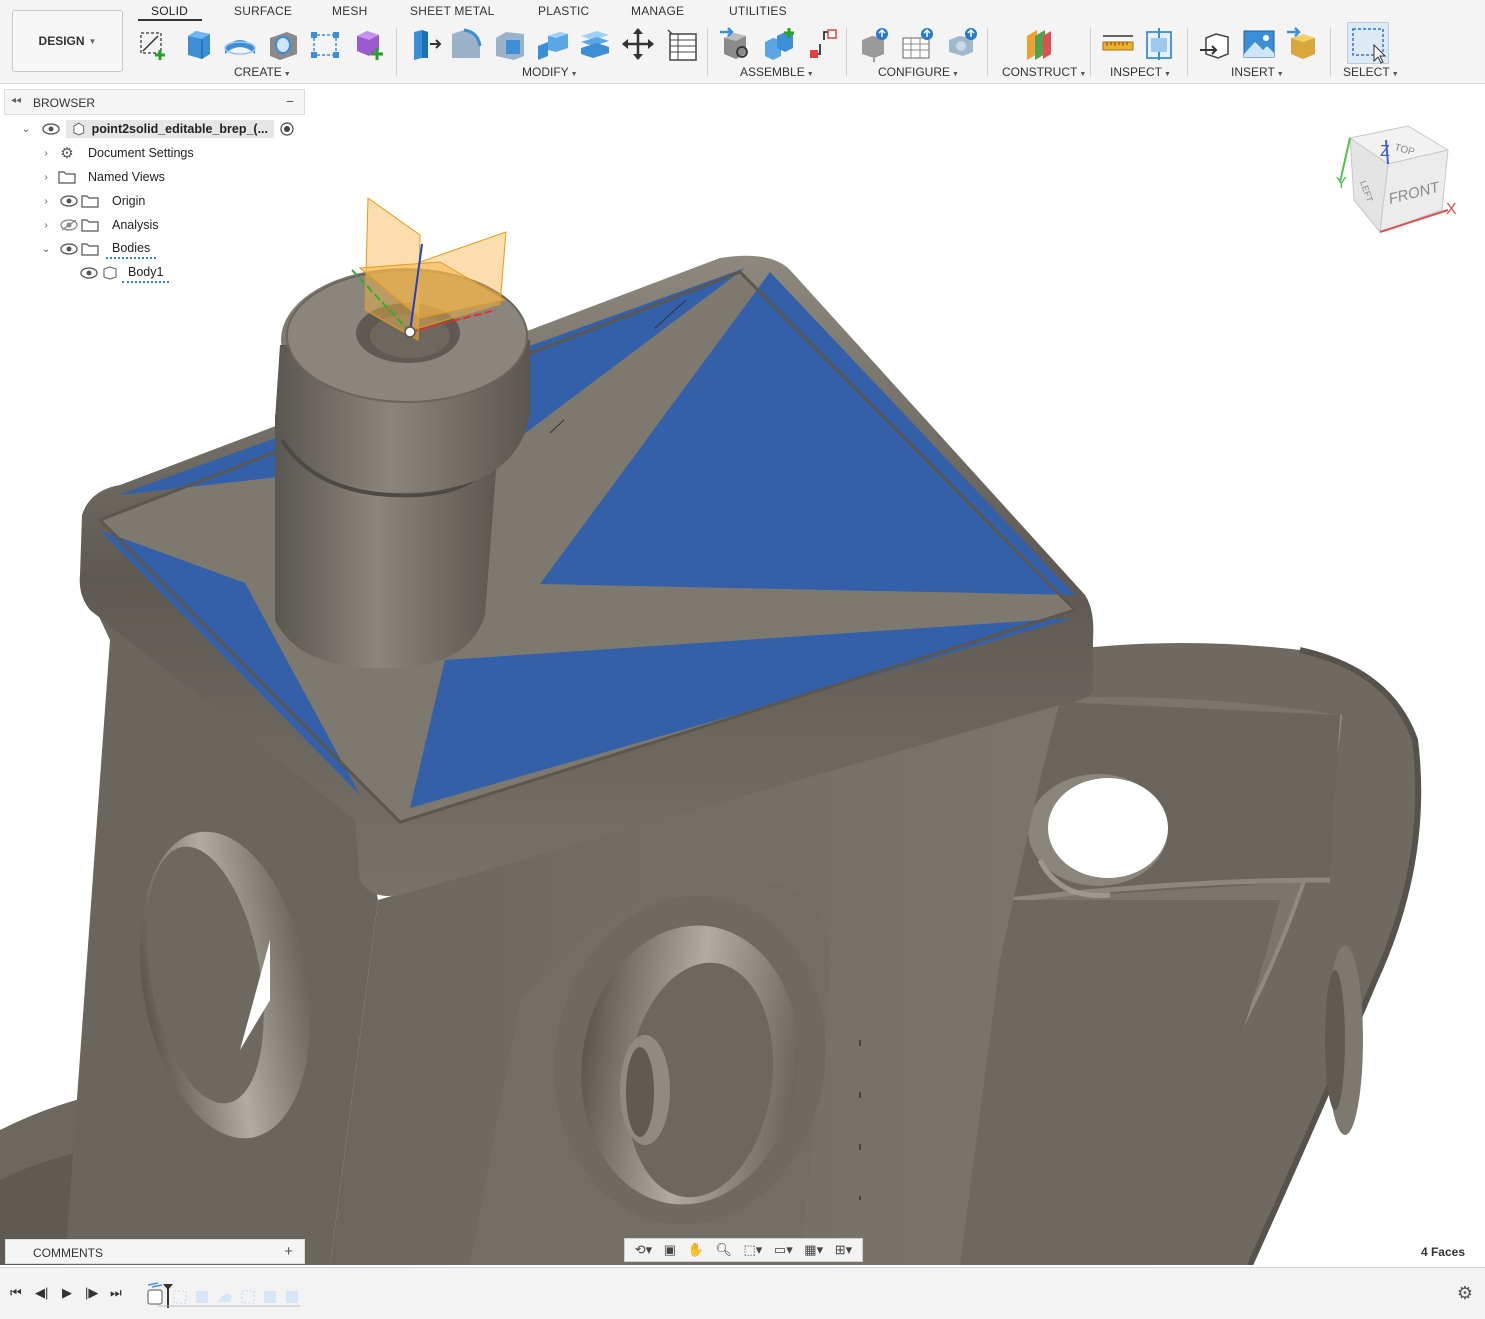  I want to click on collapse-panel-icon: ◂◂, so click(16, 100).